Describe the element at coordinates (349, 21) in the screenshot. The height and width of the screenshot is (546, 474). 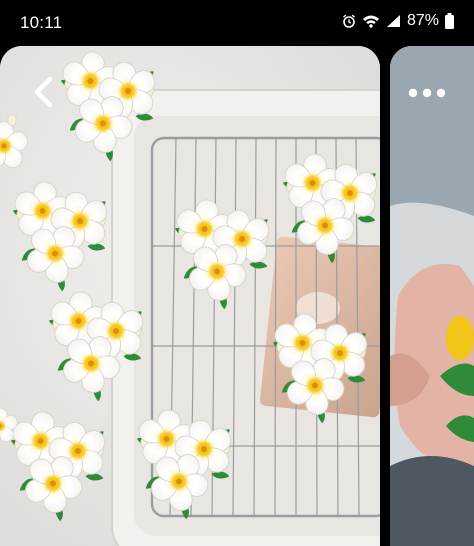
I see `alarm-icon` at that location.